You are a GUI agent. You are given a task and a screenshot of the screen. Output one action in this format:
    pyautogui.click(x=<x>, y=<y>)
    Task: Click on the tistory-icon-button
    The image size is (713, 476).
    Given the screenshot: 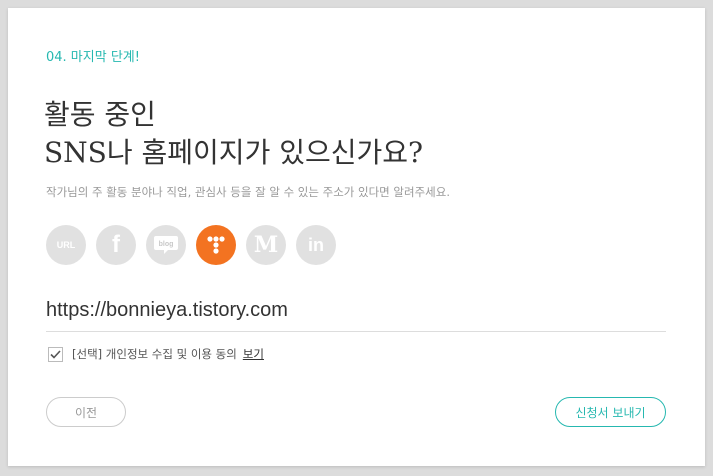 What is the action you would take?
    pyautogui.click(x=216, y=245)
    